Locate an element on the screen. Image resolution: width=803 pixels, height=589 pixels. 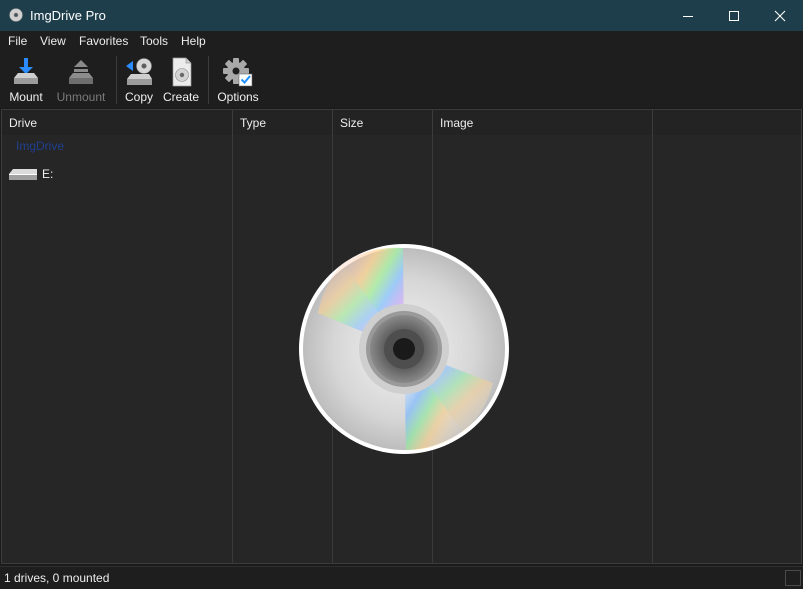
copy-label: Copy is located at coordinates (138, 97).